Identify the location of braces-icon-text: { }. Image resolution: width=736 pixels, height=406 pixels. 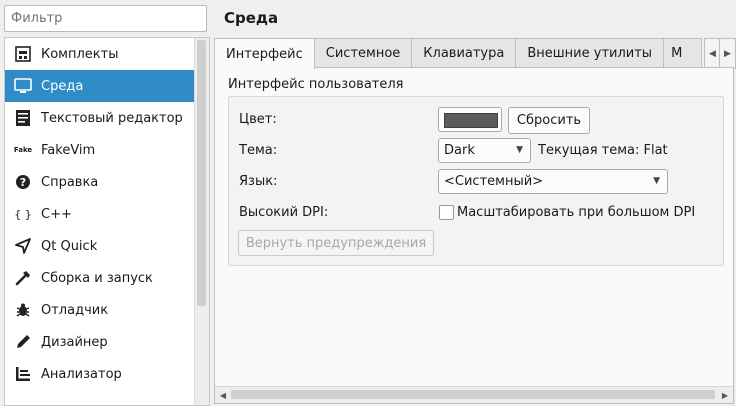
(23, 214).